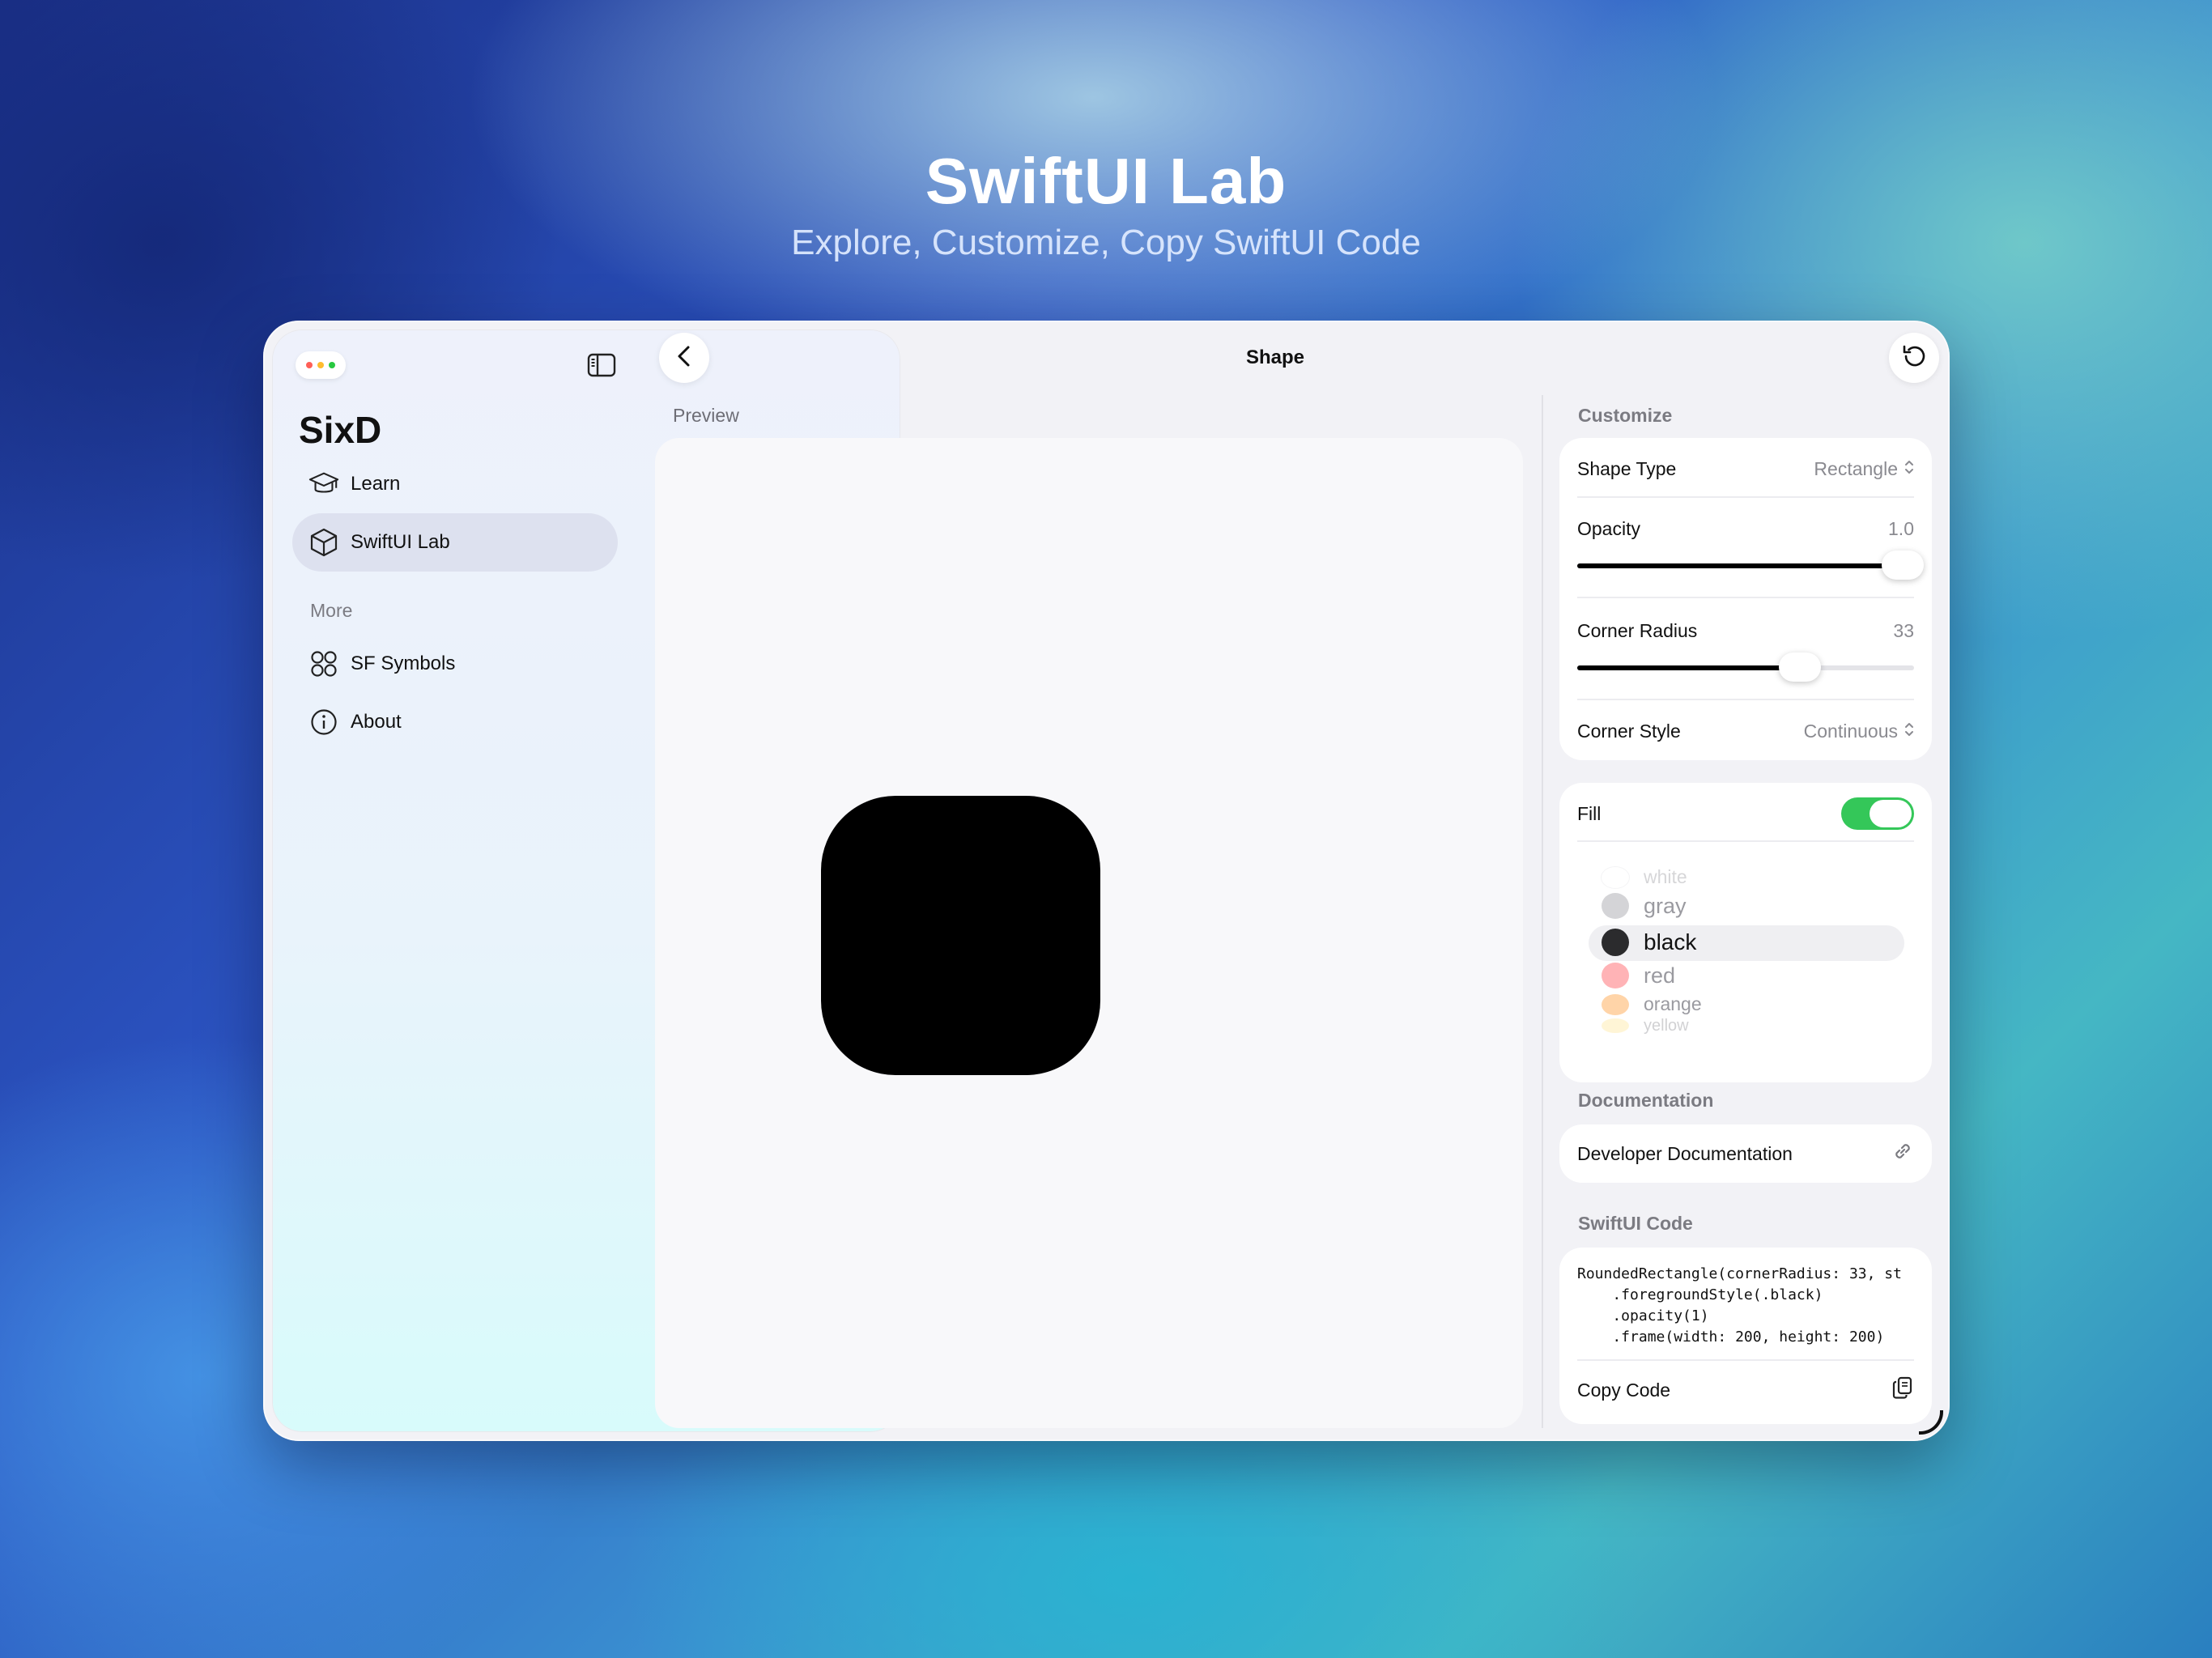 The height and width of the screenshot is (1658, 2212). Describe the element at coordinates (1643, 1315) in the screenshot. I see `code-line: .opacity(1)` at that location.